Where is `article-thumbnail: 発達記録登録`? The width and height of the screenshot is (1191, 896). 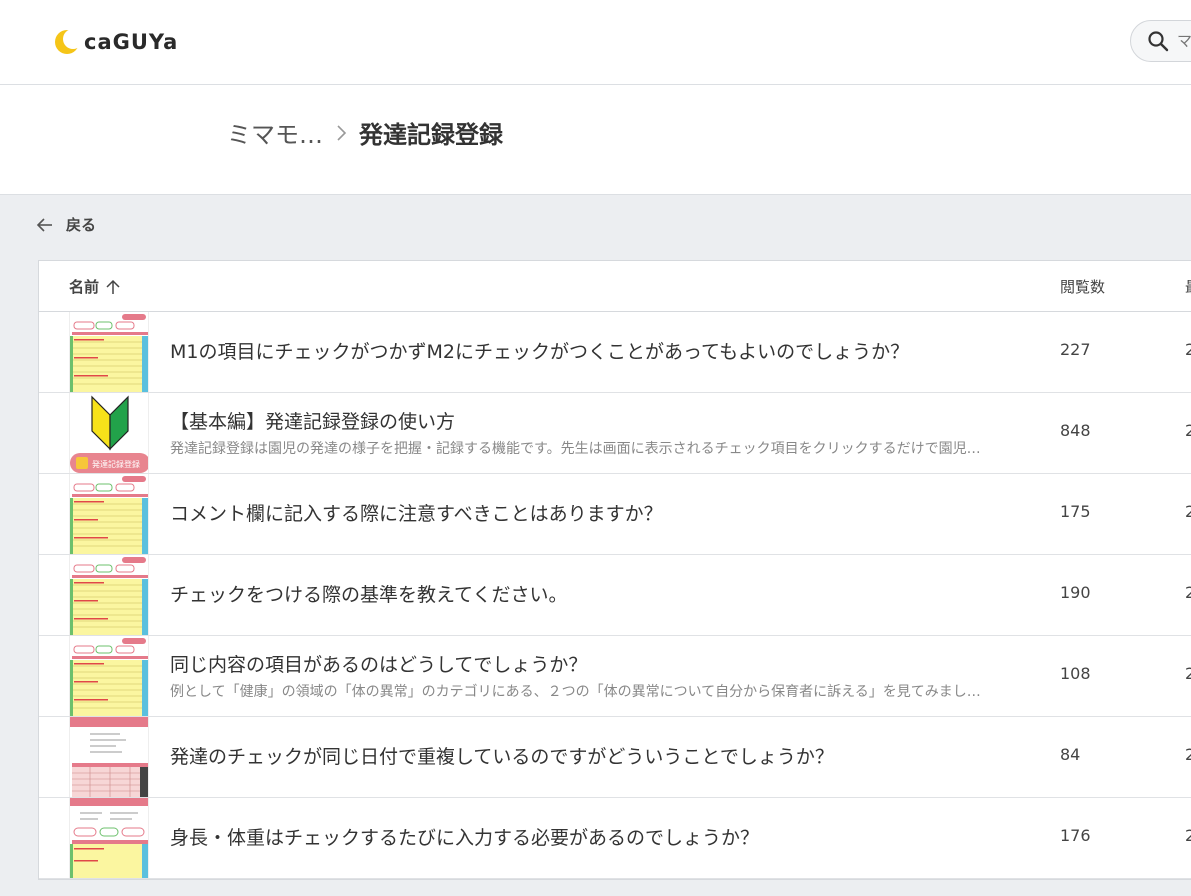 article-thumbnail: 発達記録登録 is located at coordinates (109, 433).